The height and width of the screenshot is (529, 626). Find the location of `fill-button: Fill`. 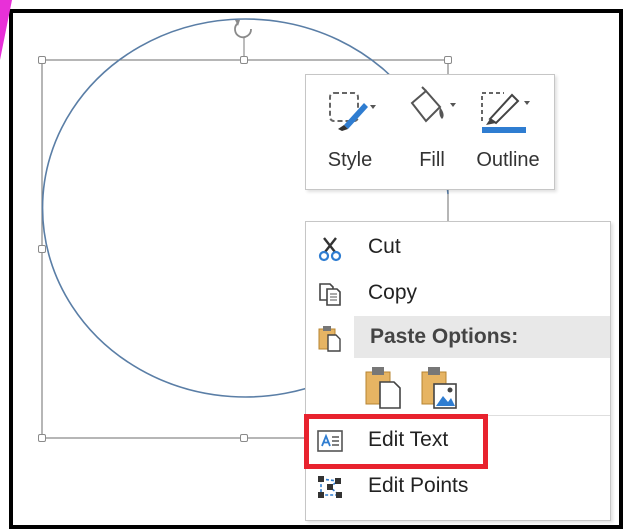

fill-button: Fill is located at coordinates (432, 128).